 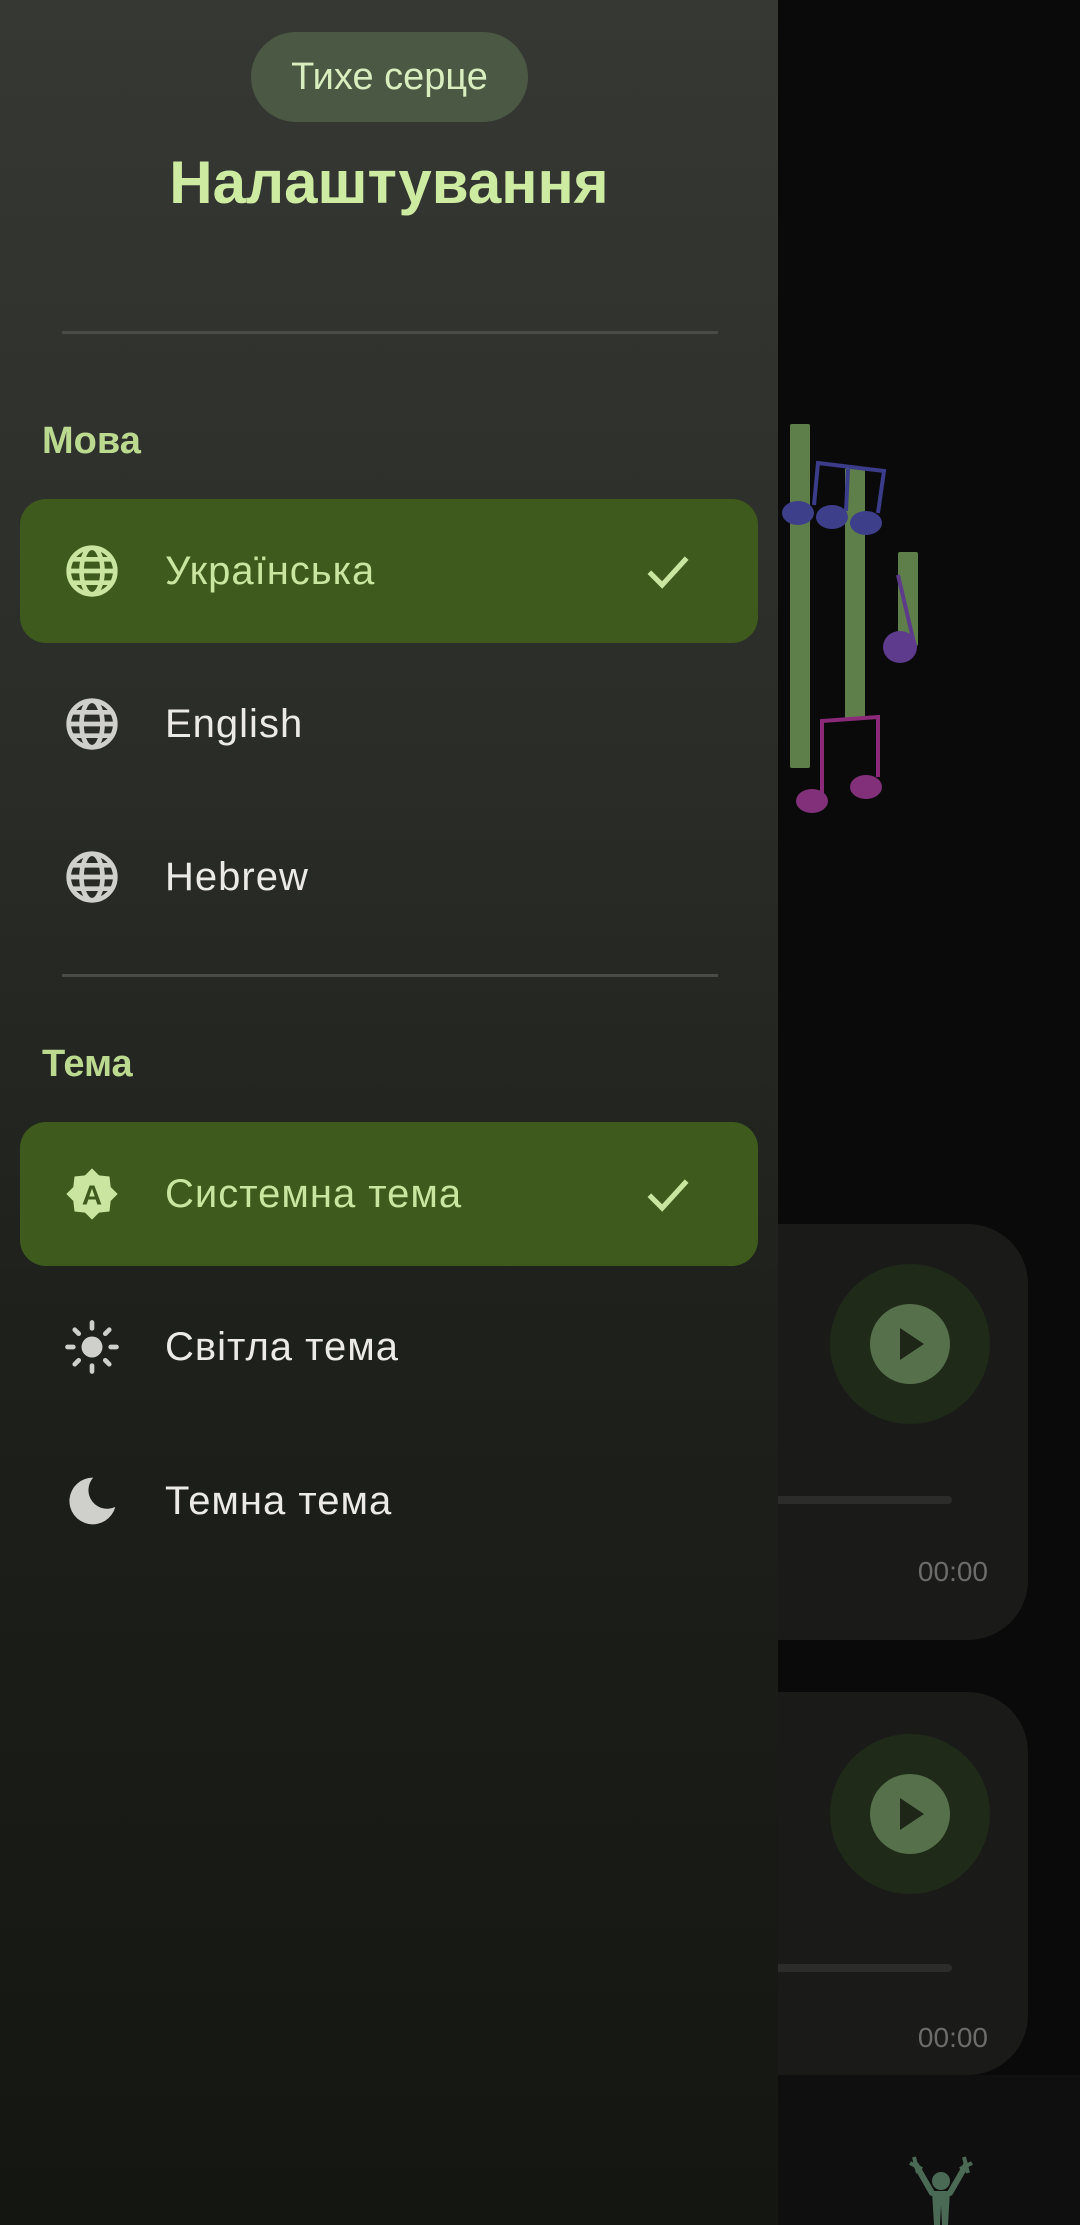 I want to click on moon-icon, so click(x=92, y=1501).